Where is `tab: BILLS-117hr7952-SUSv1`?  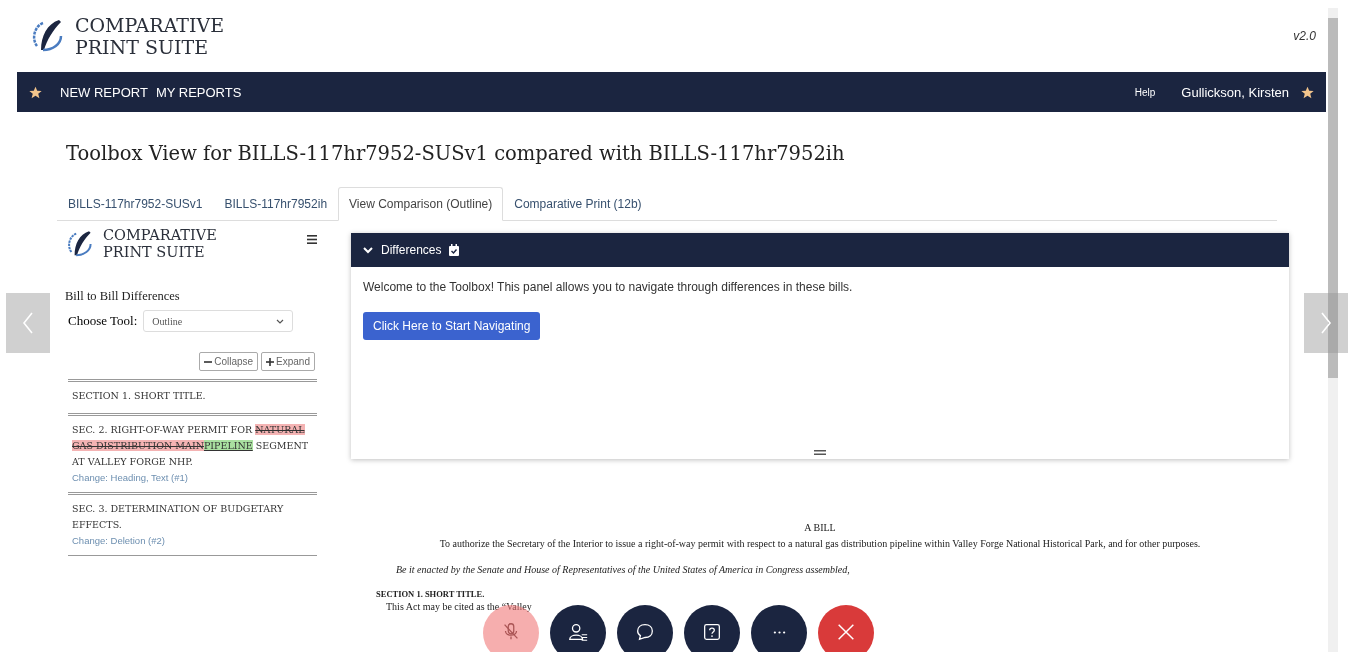 tab: BILLS-117hr7952-SUSv1 is located at coordinates (135, 204).